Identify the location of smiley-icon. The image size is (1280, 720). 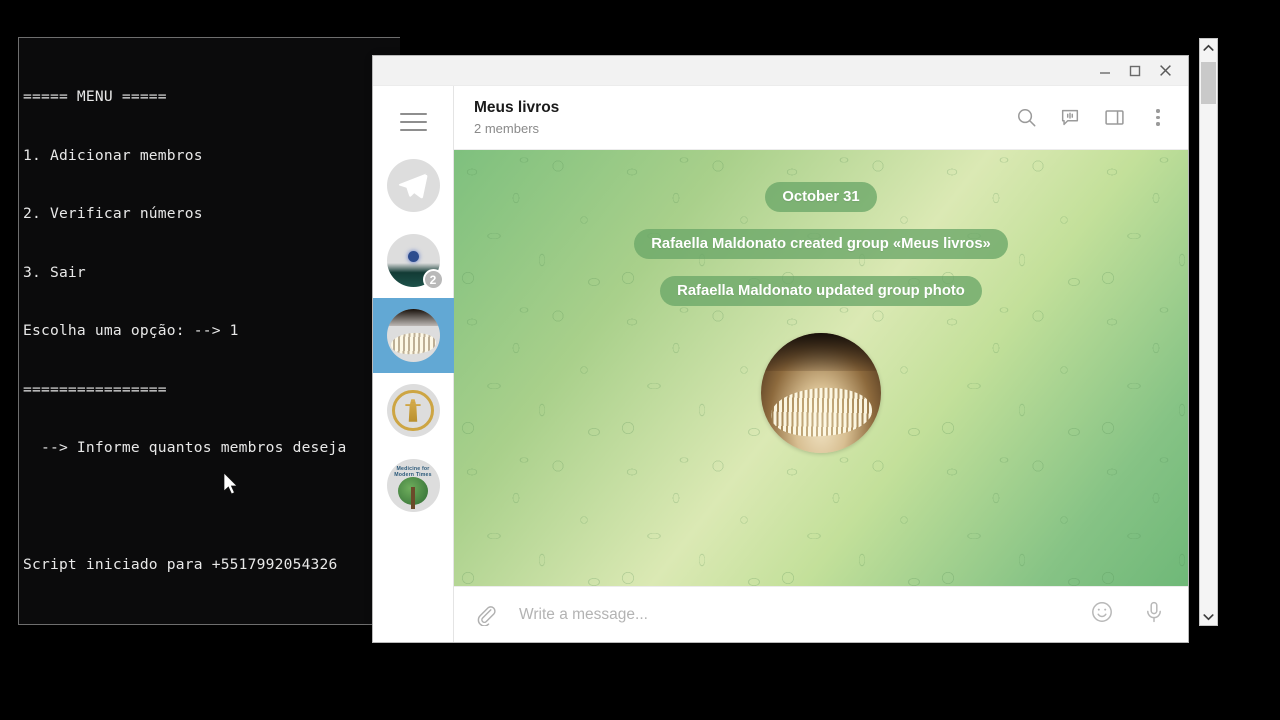
(1102, 614).